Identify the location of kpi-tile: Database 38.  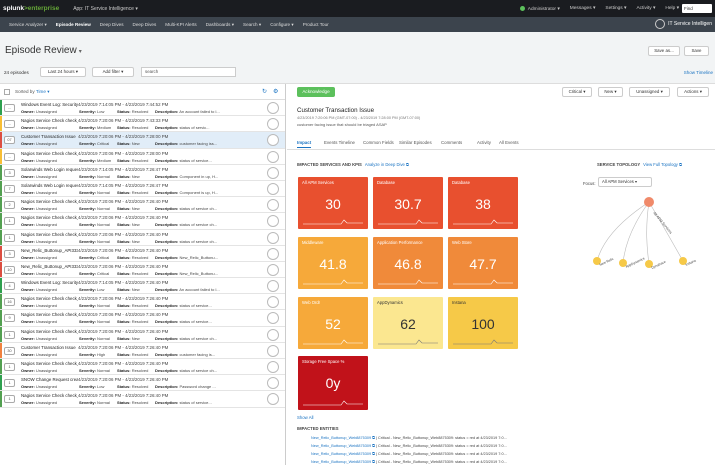
(483, 203).